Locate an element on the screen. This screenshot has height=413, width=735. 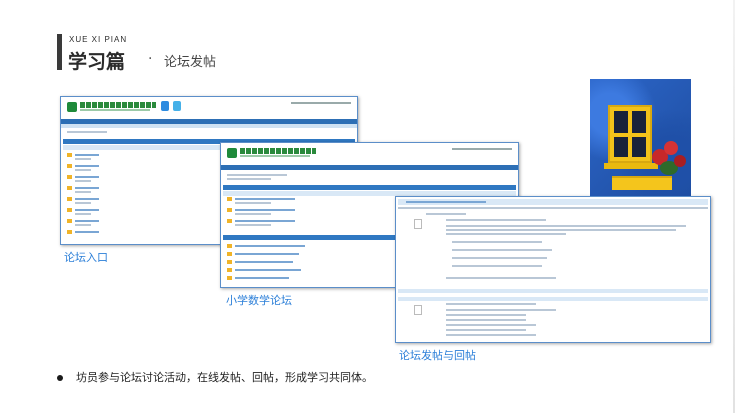
breadcrumb-bar is located at coordinates (209, 126).